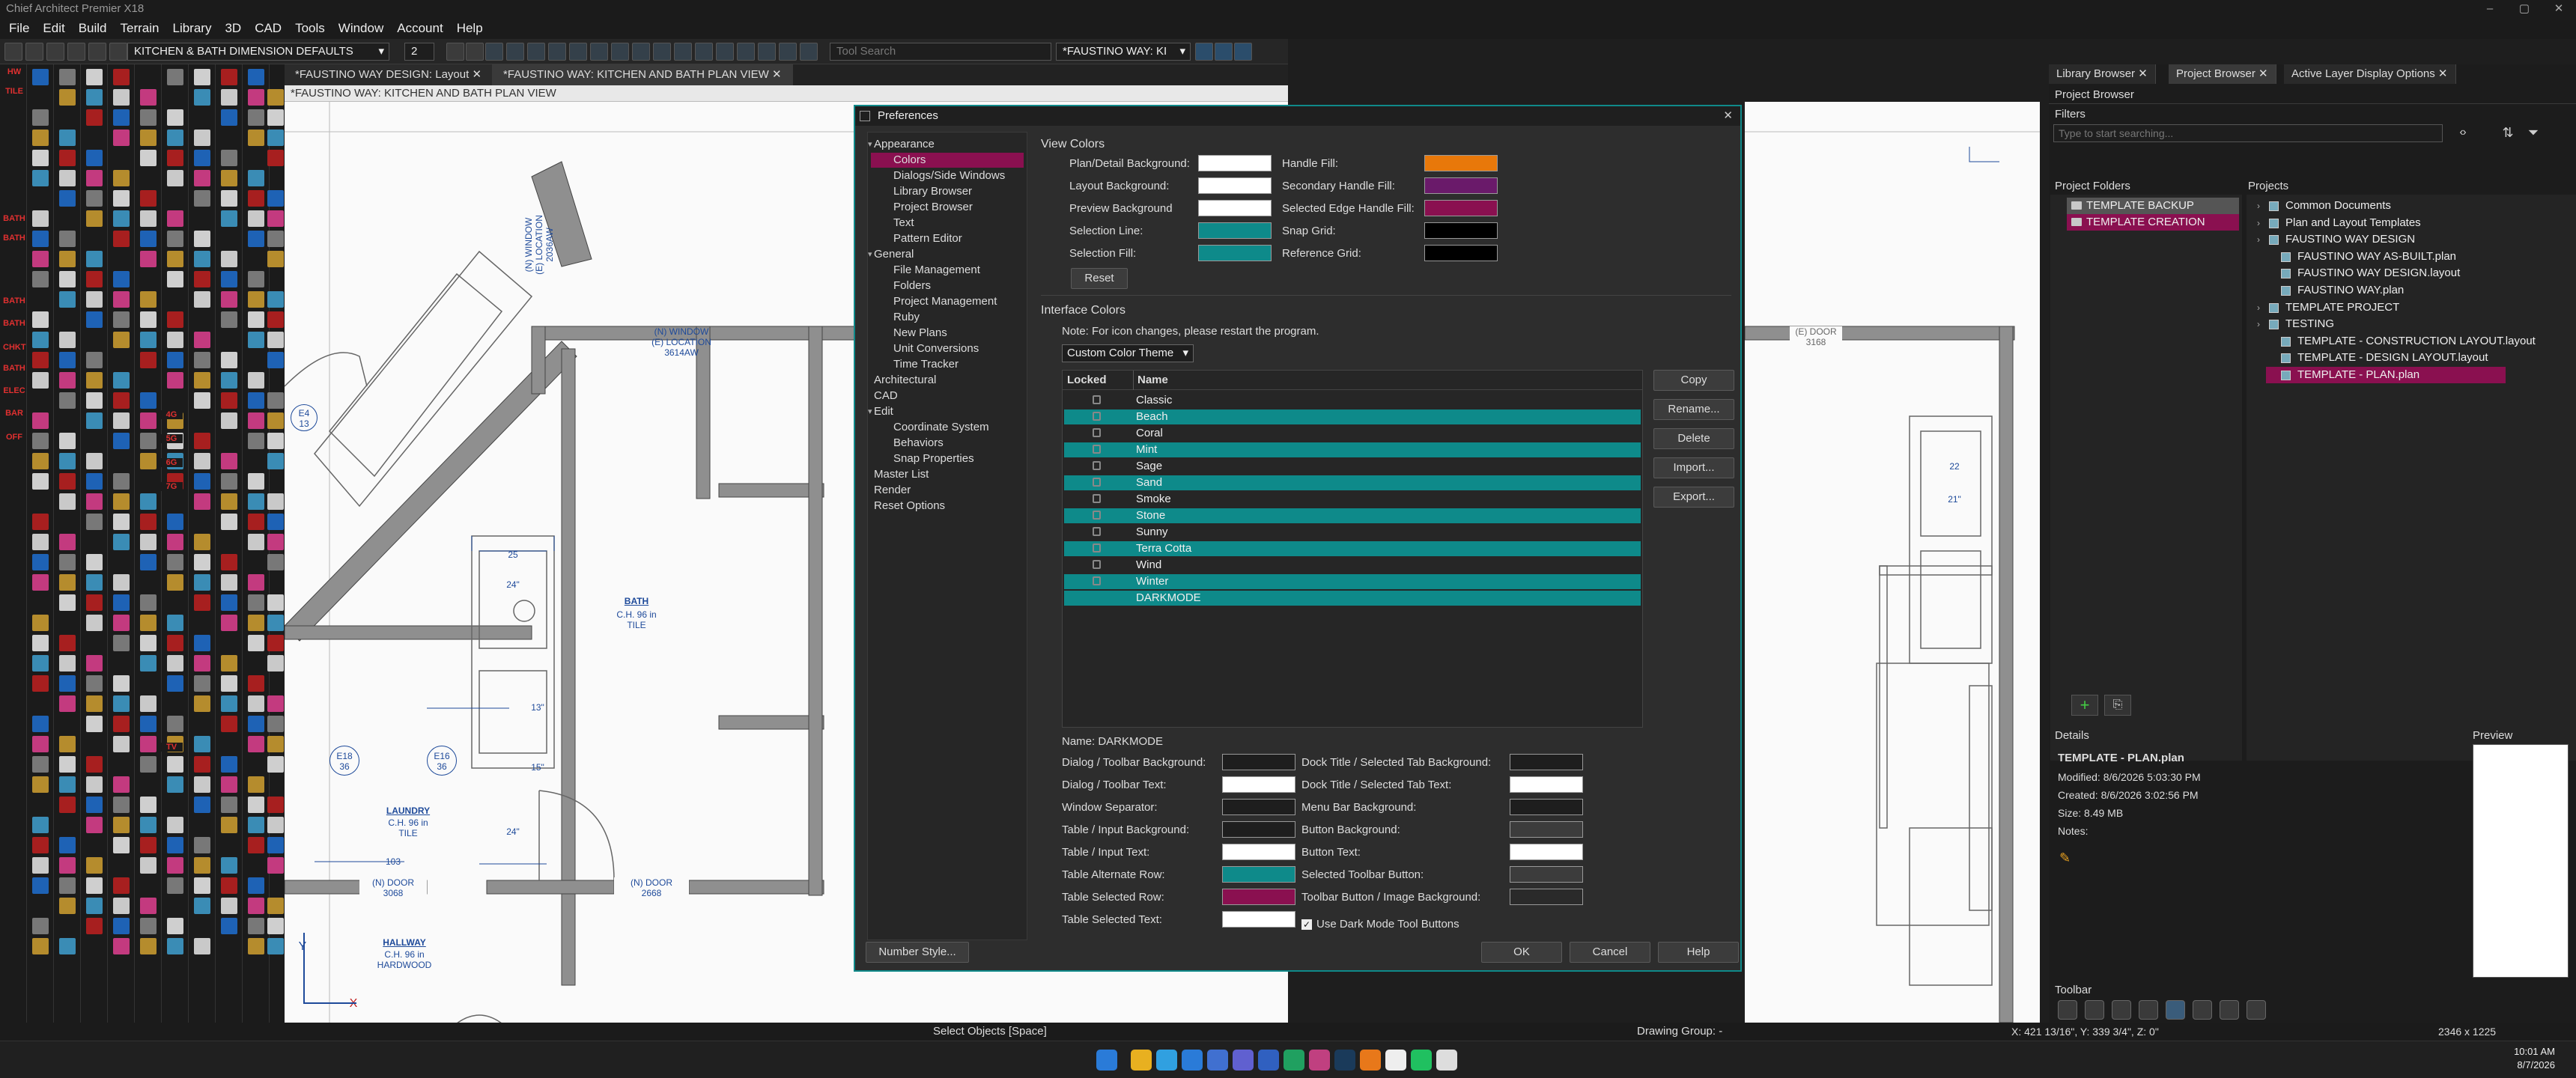  I want to click on nav-item-dialogs-side-windows: Dialogs/Side Windows, so click(936, 175).